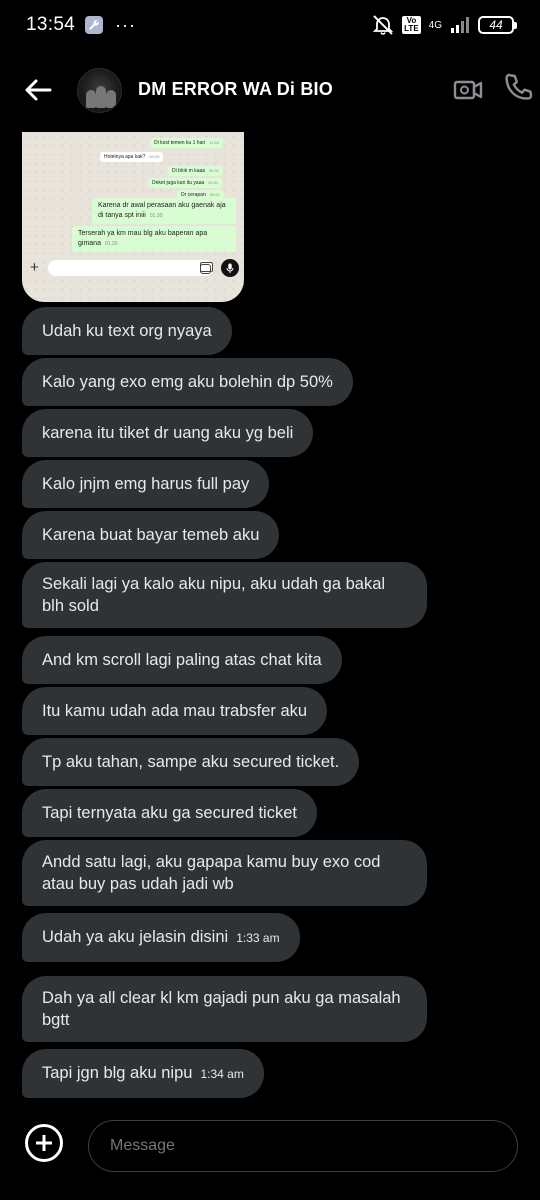 This screenshot has height=1200, width=540. What do you see at coordinates (175, 711) in the screenshot?
I see `message-bubble: Itu kamu udah ada mau trabsfer aku` at bounding box center [175, 711].